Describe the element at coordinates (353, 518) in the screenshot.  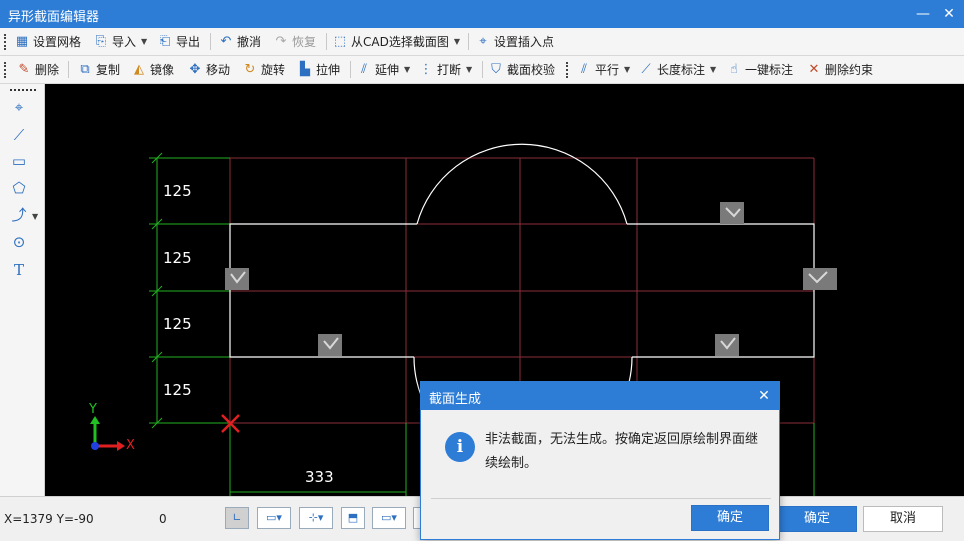
I see `snap-object-icon: ⬒` at that location.